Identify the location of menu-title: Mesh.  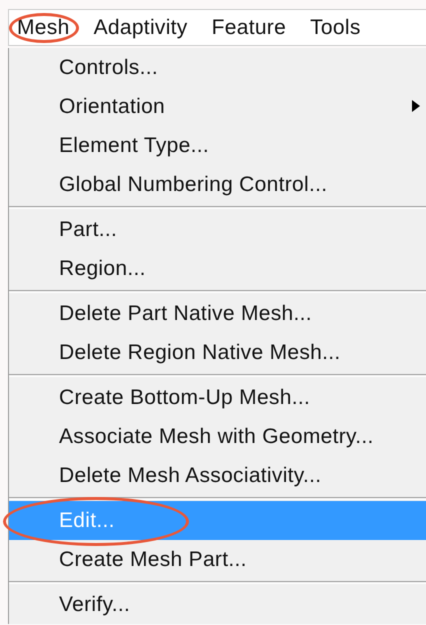
(43, 27).